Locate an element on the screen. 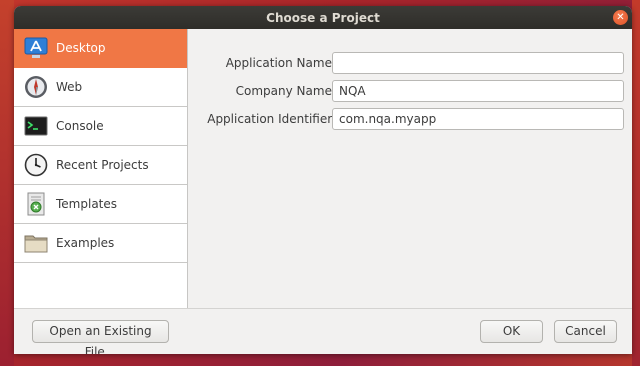 This screenshot has width=640, height=366. footer-separator is located at coordinates (323, 308).